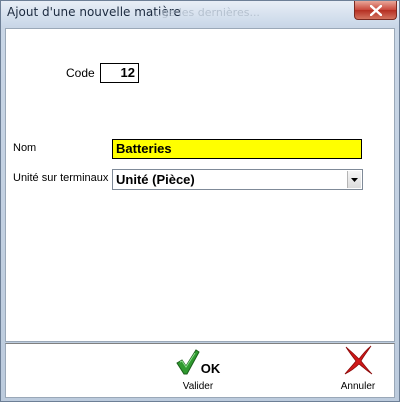 The height and width of the screenshot is (402, 400). I want to click on close-icon, so click(375, 10).